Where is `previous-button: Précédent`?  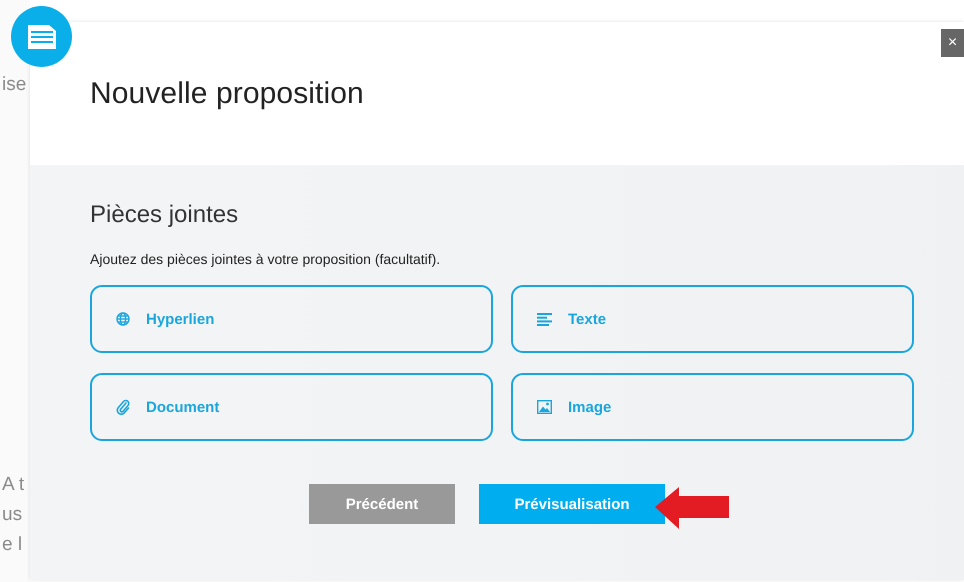 previous-button: Précédent is located at coordinates (382, 504).